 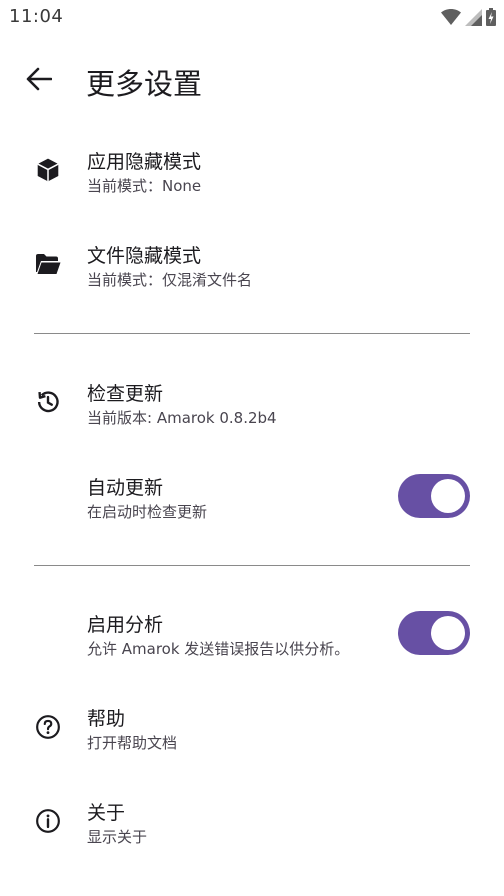 What do you see at coordinates (144, 84) in the screenshot?
I see `page-title: 更多设置` at bounding box center [144, 84].